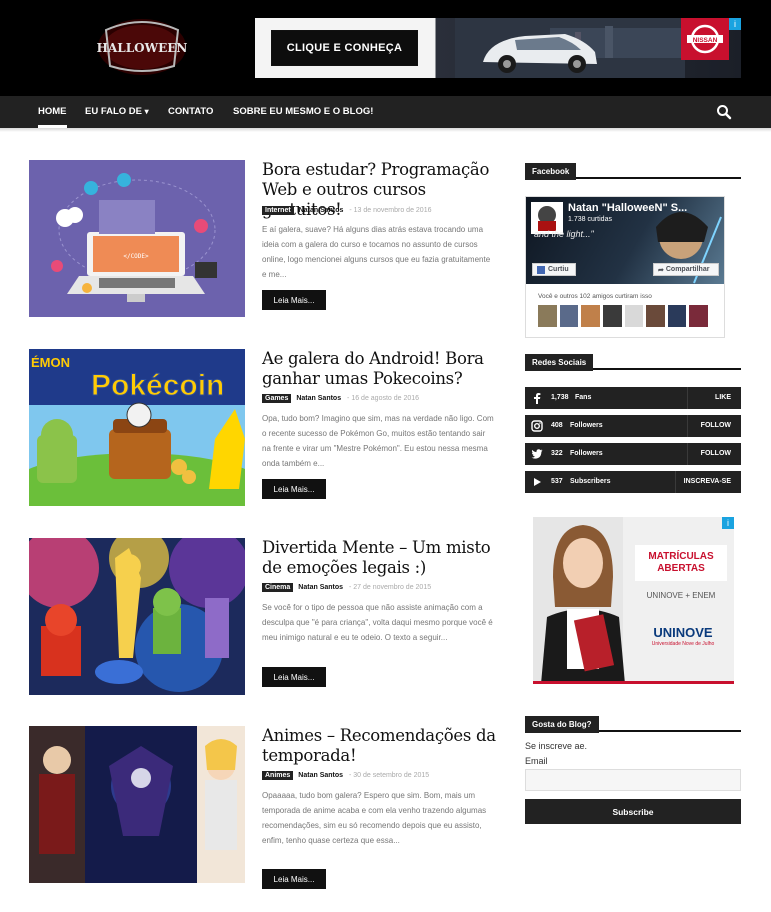 This screenshot has height=912, width=771. What do you see at coordinates (633, 482) in the screenshot?
I see `social-row-youtube: 537 Subscribers INSCREVA-SE` at bounding box center [633, 482].